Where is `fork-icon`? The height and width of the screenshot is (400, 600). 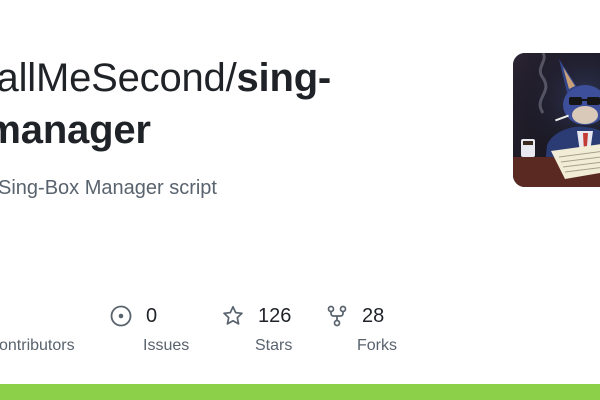
fork-icon is located at coordinates (337, 316).